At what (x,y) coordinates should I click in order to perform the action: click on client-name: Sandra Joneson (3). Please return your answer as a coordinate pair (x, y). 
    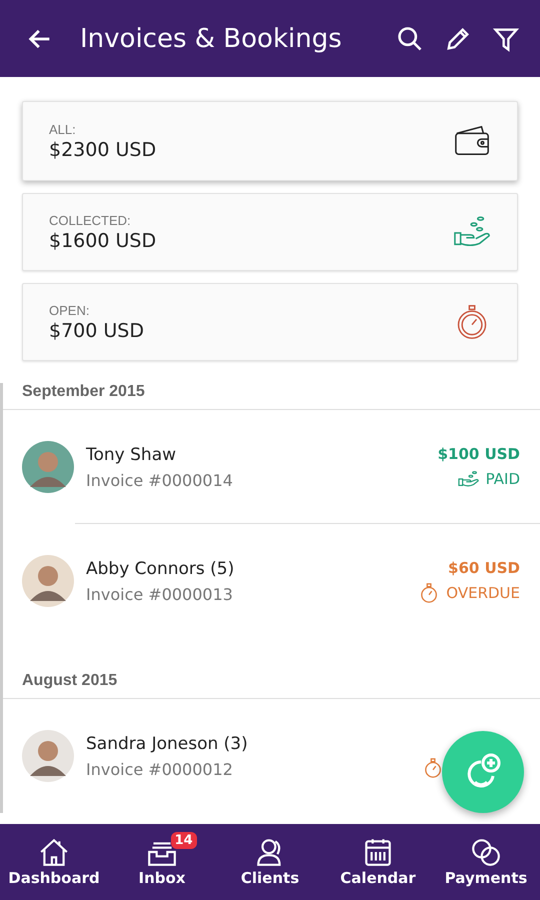
    Looking at the image, I should click on (167, 744).